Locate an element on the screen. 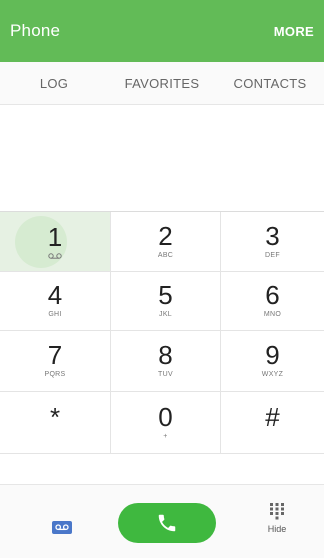  dial-key-9: 9 WXYZ is located at coordinates (272, 361).